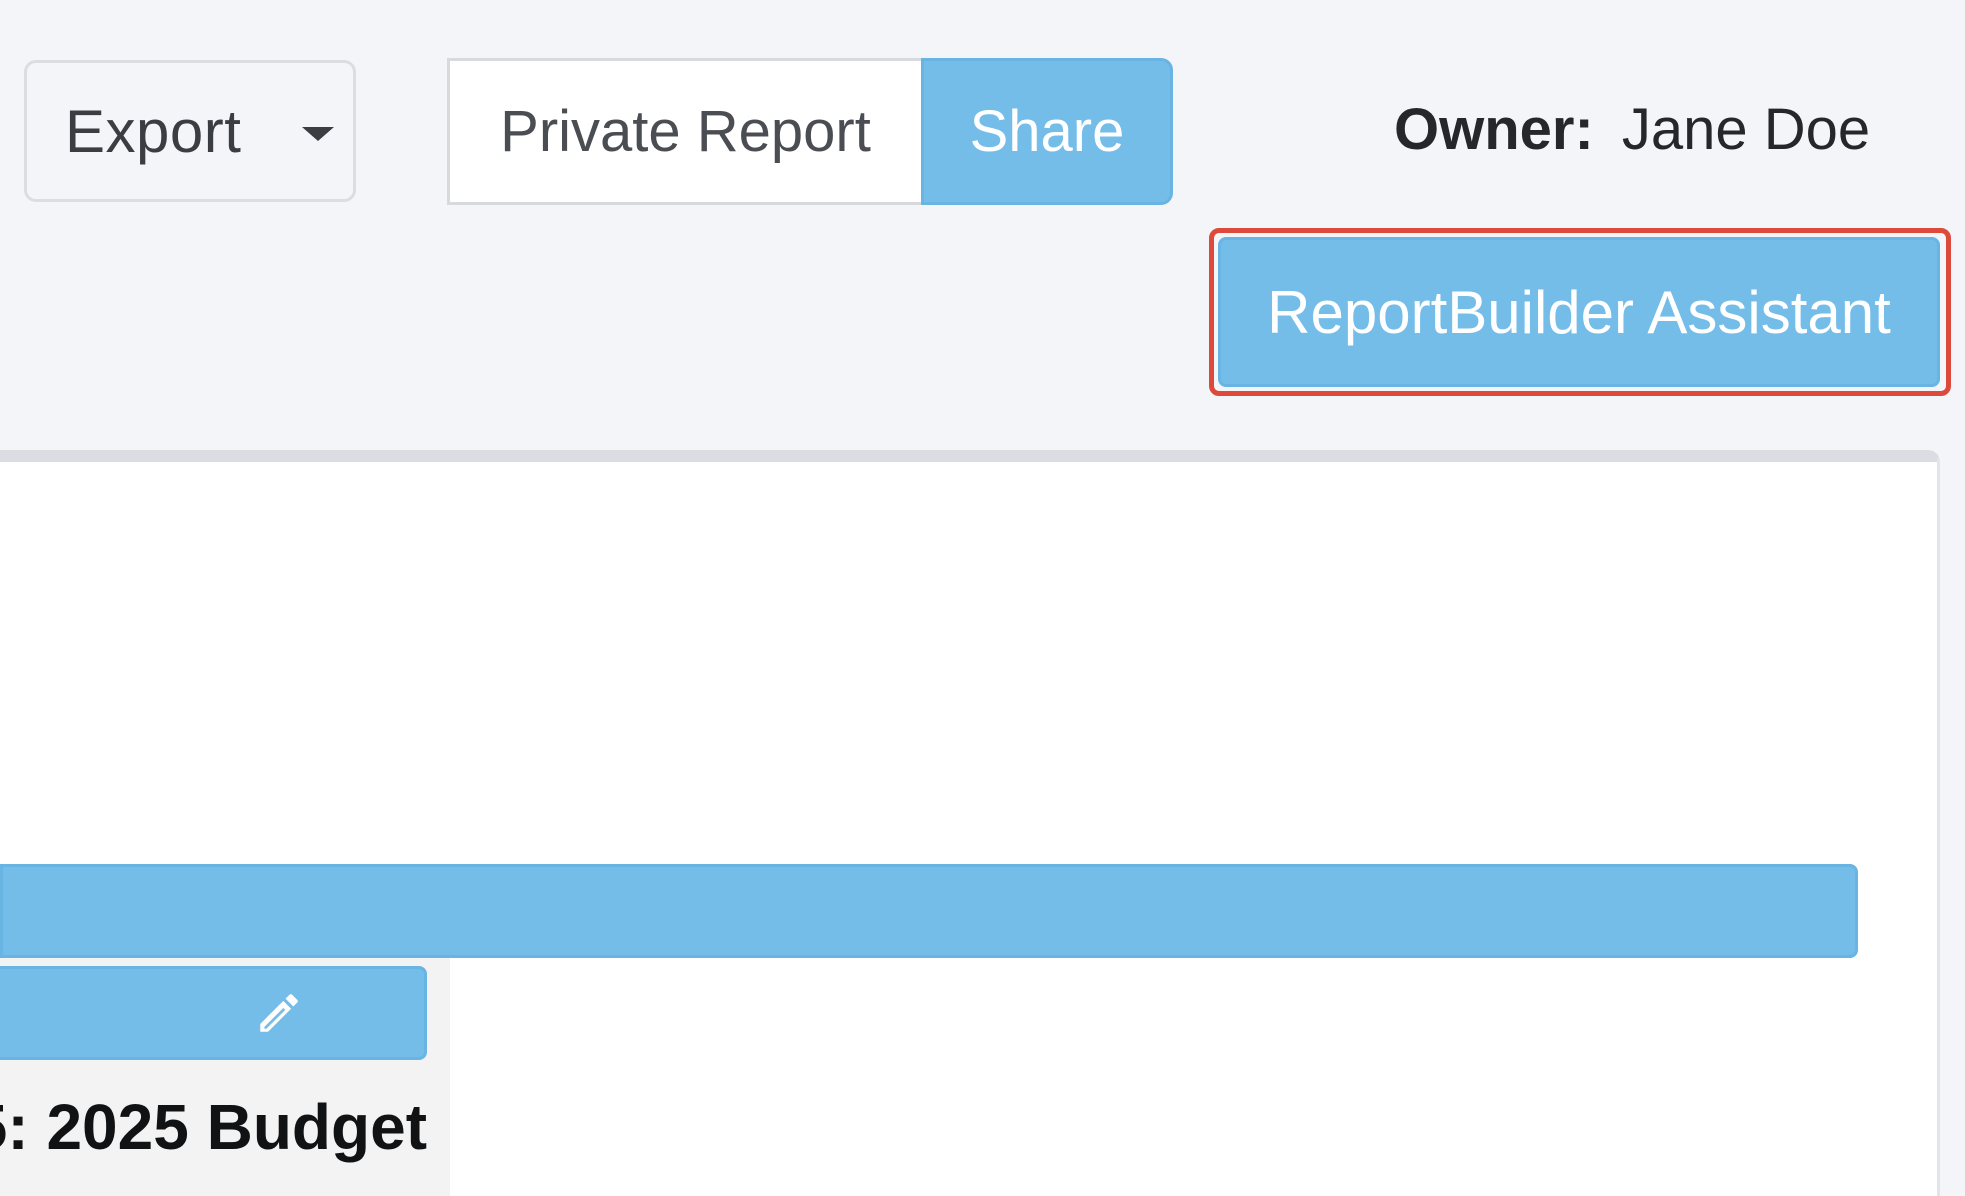 Image resolution: width=1965 pixels, height=1196 pixels. I want to click on reportbuilder-assistant-button: ReportBuilder Assistant, so click(1579, 312).